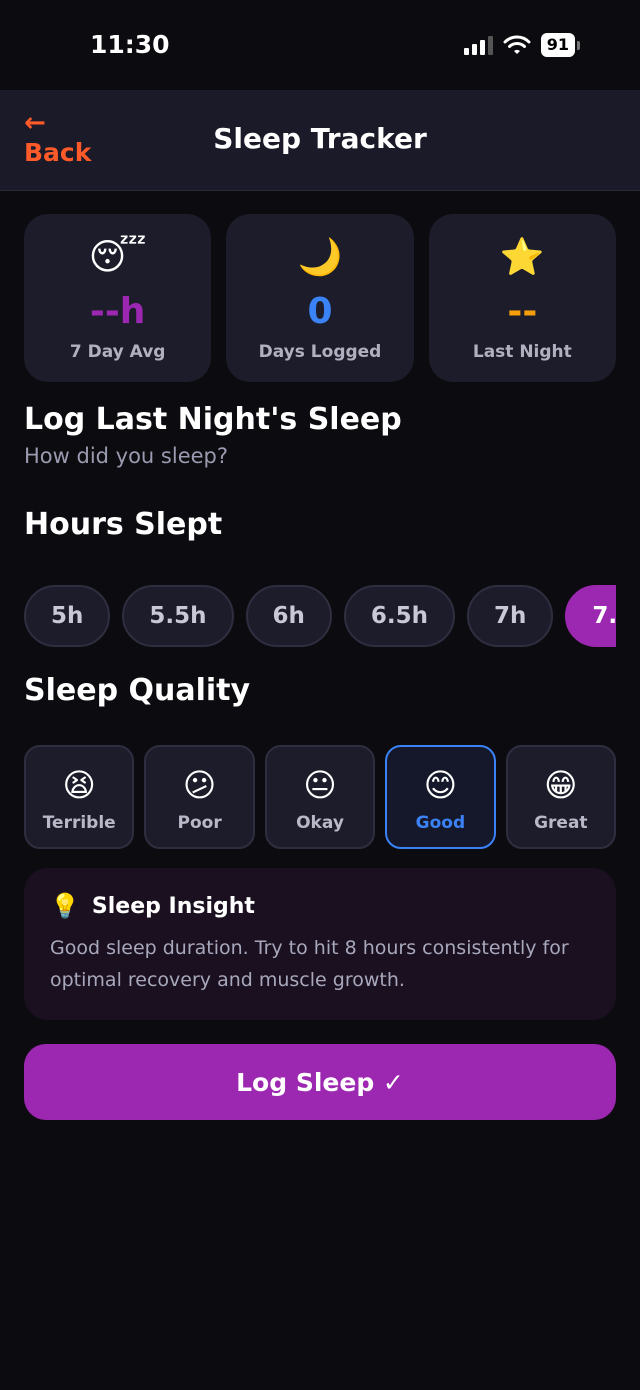 The image size is (640, 1390). What do you see at coordinates (199, 785) in the screenshot?
I see `confused-face-icon: 😕` at bounding box center [199, 785].